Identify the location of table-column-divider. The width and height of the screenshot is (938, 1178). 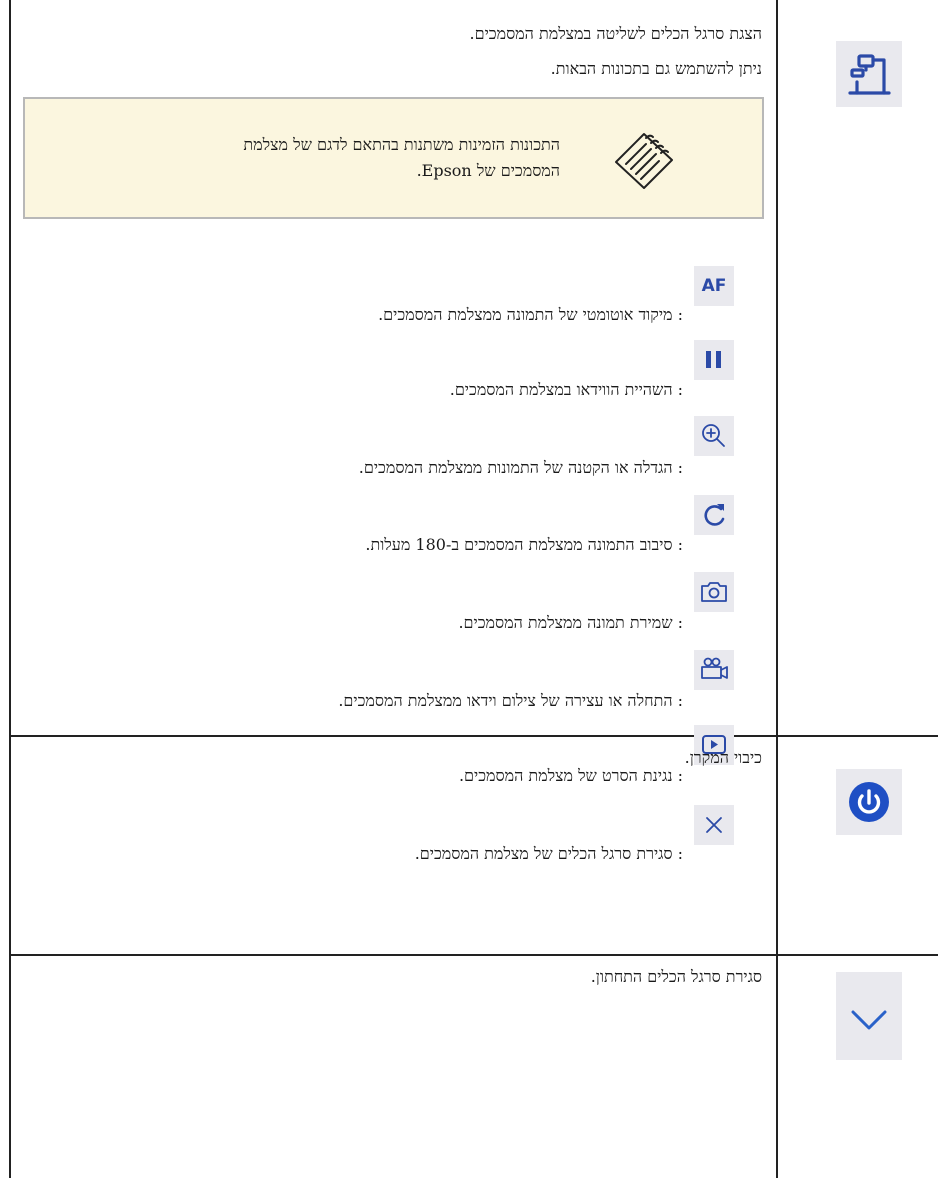
(777, 589).